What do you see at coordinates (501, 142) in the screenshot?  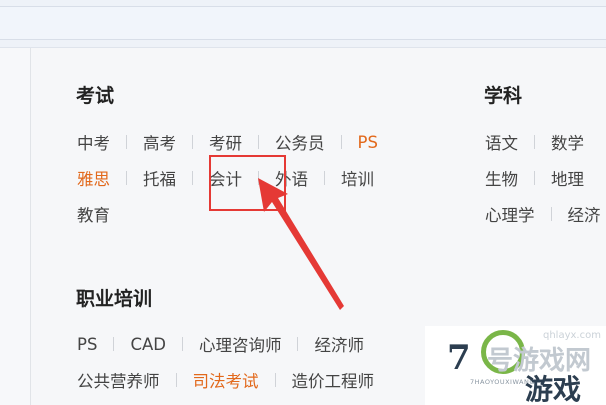 I see `link-chinese: 语文` at bounding box center [501, 142].